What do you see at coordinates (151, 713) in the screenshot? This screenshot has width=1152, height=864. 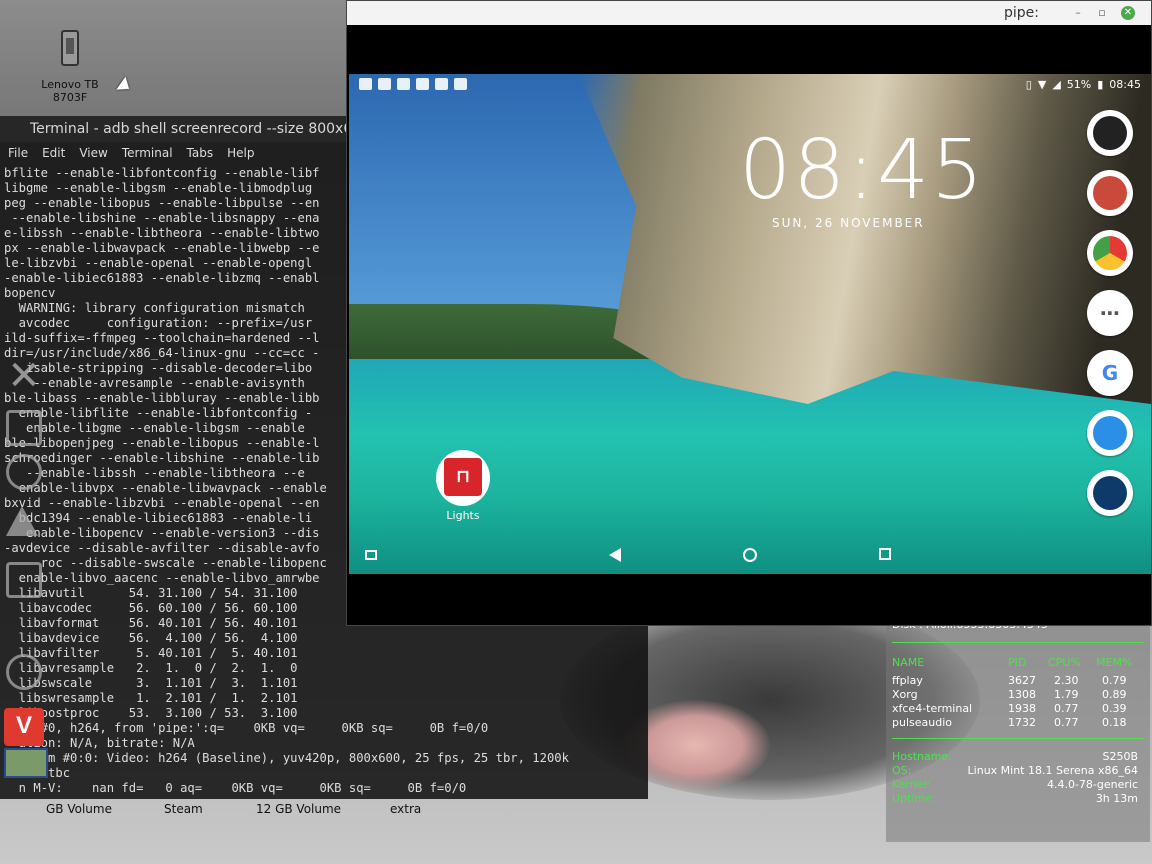 I see `terminal-line: libpostproc 53. 3.100 / 53. 3.100` at bounding box center [151, 713].